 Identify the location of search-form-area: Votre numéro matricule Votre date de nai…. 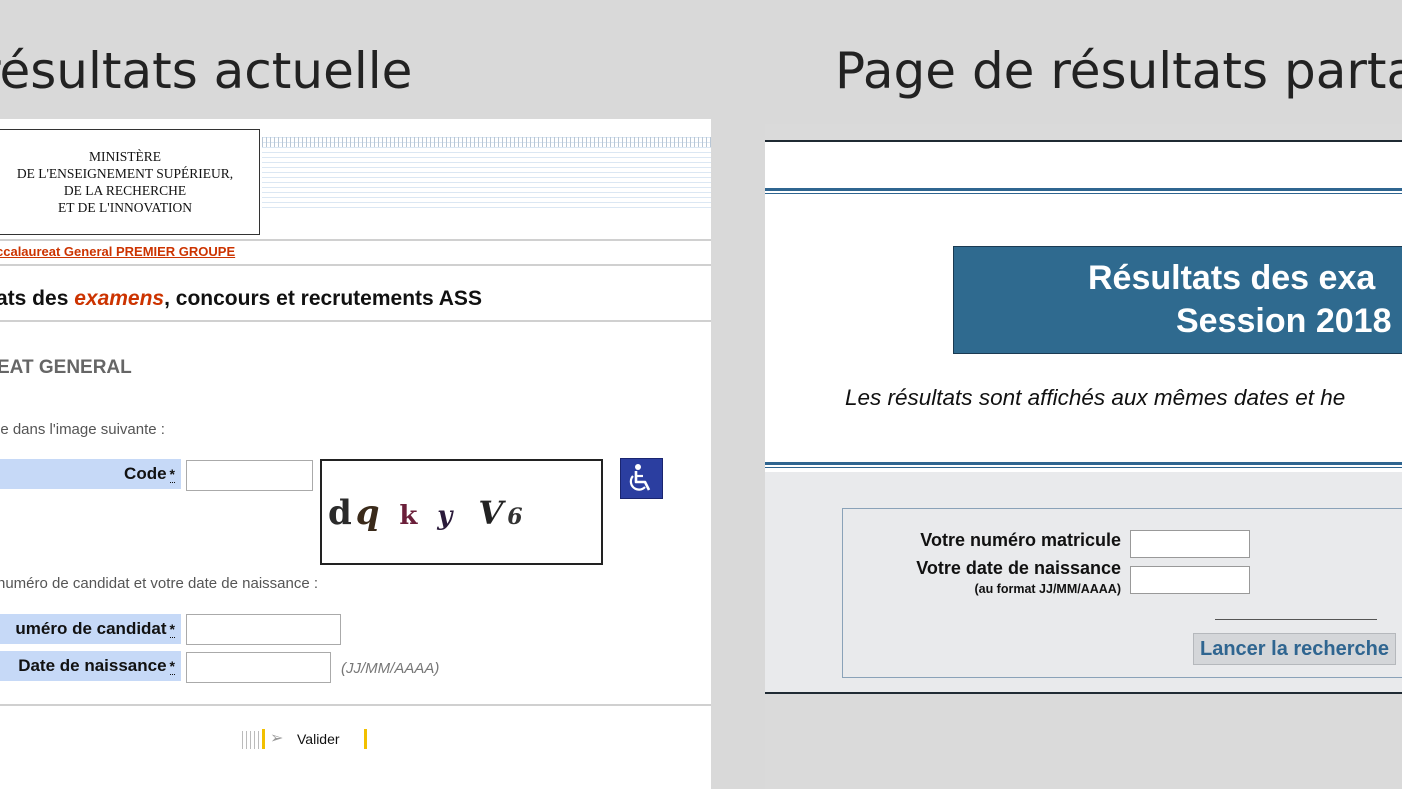
(1083, 582).